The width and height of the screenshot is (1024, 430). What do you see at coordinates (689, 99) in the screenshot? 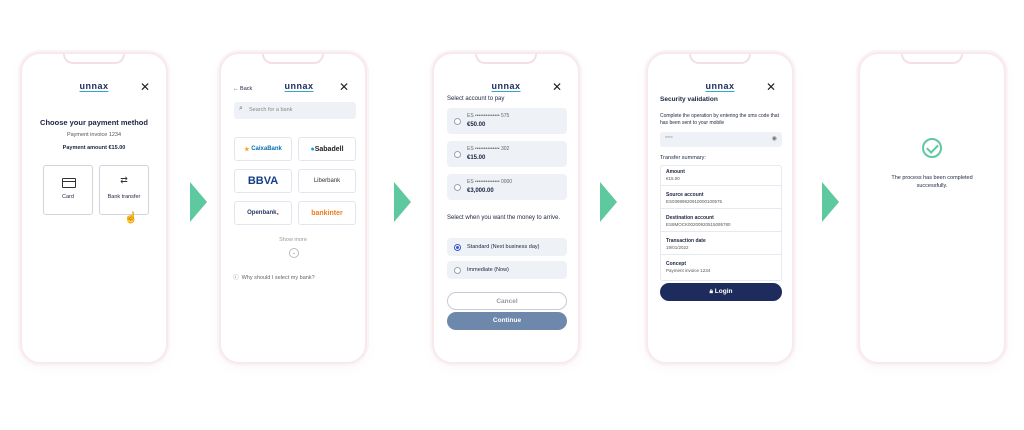
I see `security-title: Security validation` at bounding box center [689, 99].